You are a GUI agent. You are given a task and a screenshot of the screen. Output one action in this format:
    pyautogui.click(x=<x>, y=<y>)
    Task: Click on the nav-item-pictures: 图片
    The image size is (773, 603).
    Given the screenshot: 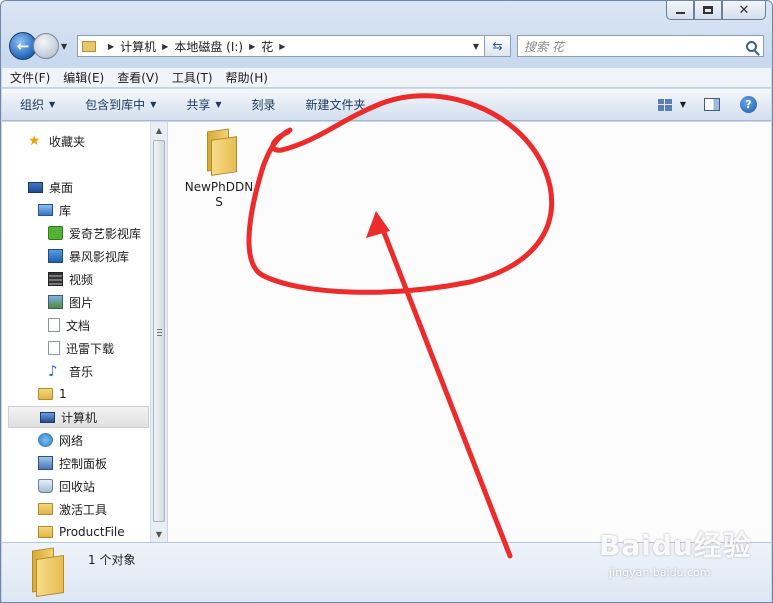 What is the action you would take?
    pyautogui.click(x=70, y=302)
    